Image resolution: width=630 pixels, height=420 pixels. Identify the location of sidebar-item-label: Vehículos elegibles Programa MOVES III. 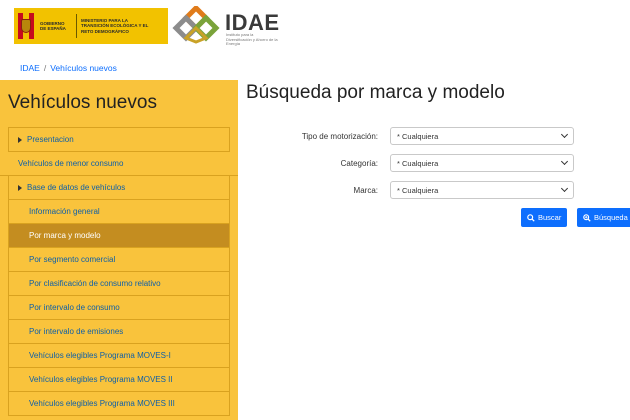
(102, 403).